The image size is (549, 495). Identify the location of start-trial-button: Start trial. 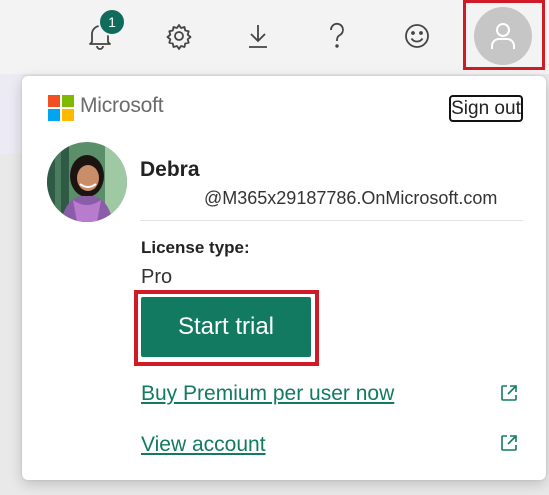
(226, 327).